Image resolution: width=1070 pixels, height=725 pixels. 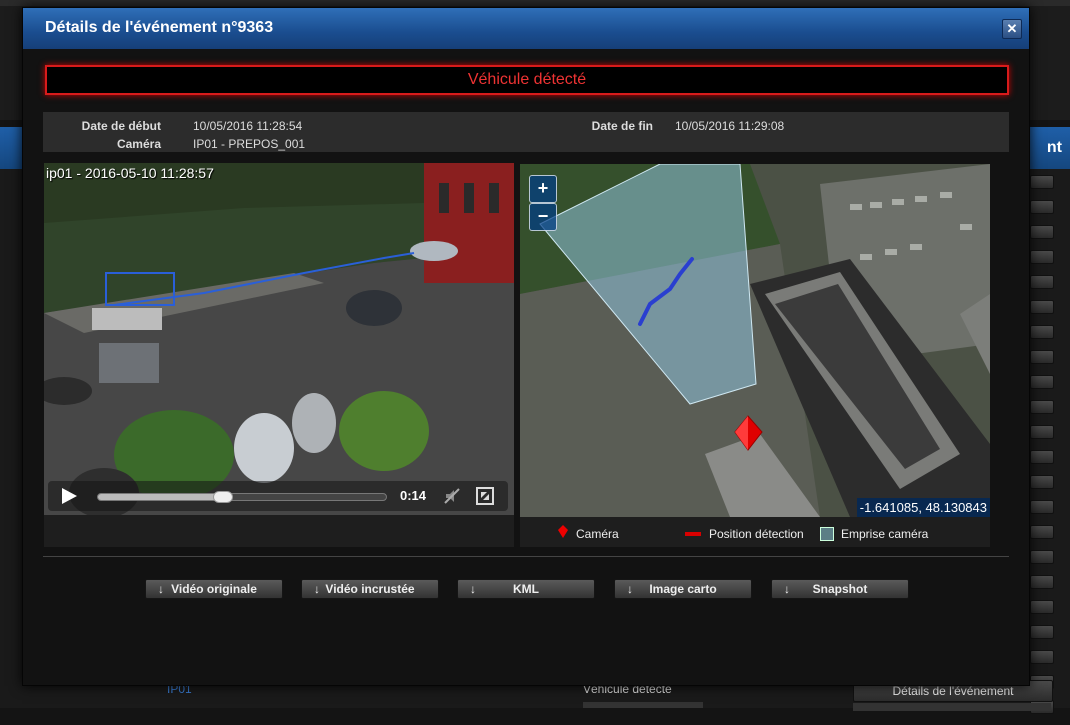 I want to click on separator, so click(x=526, y=556).